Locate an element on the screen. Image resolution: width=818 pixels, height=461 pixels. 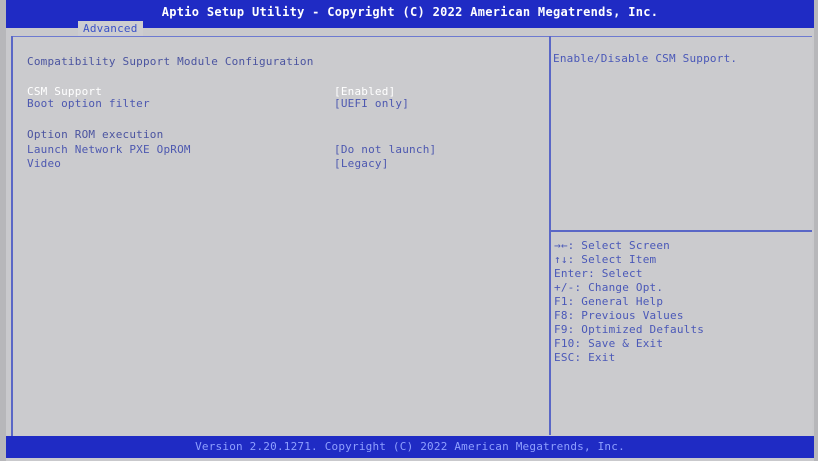
key-help-enter: Enter: Select is located at coordinates (598, 273).